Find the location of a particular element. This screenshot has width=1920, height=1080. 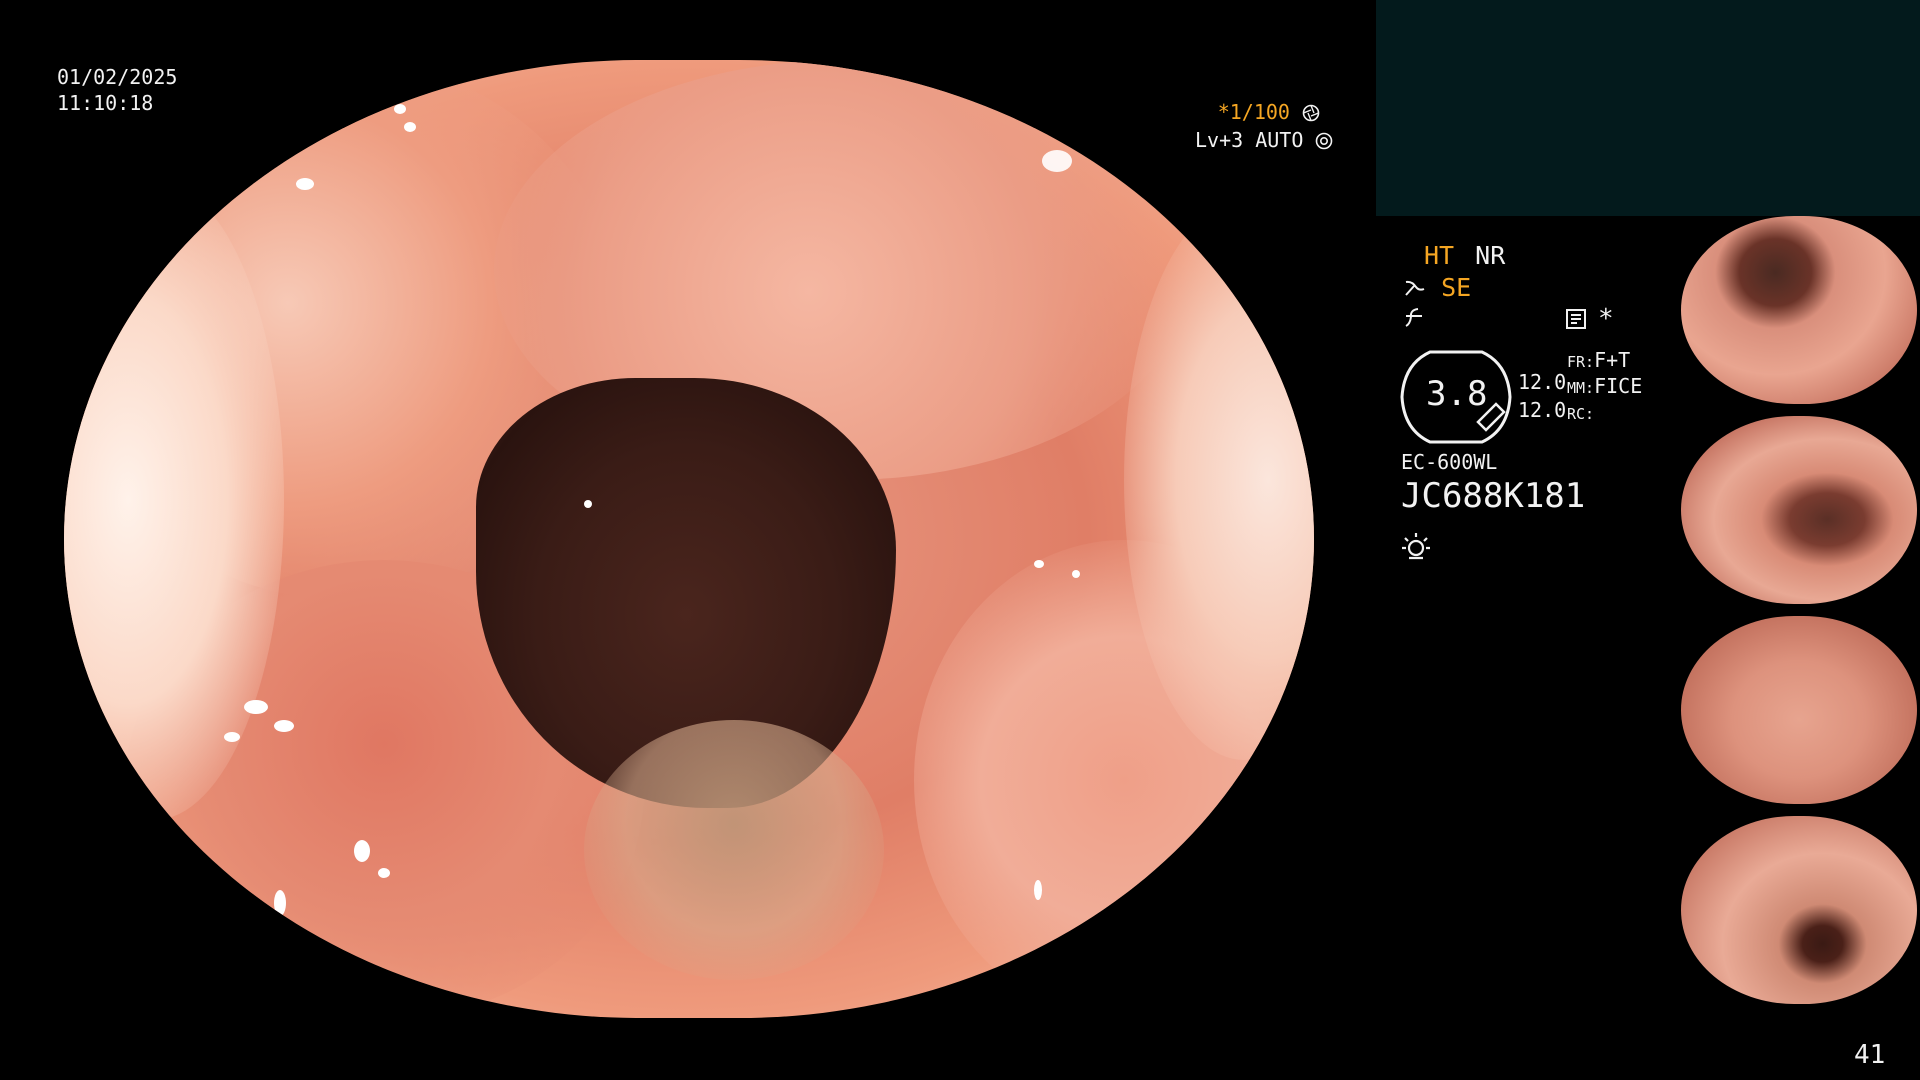

shutter-row: *1/100 is located at coordinates (1257, 112).